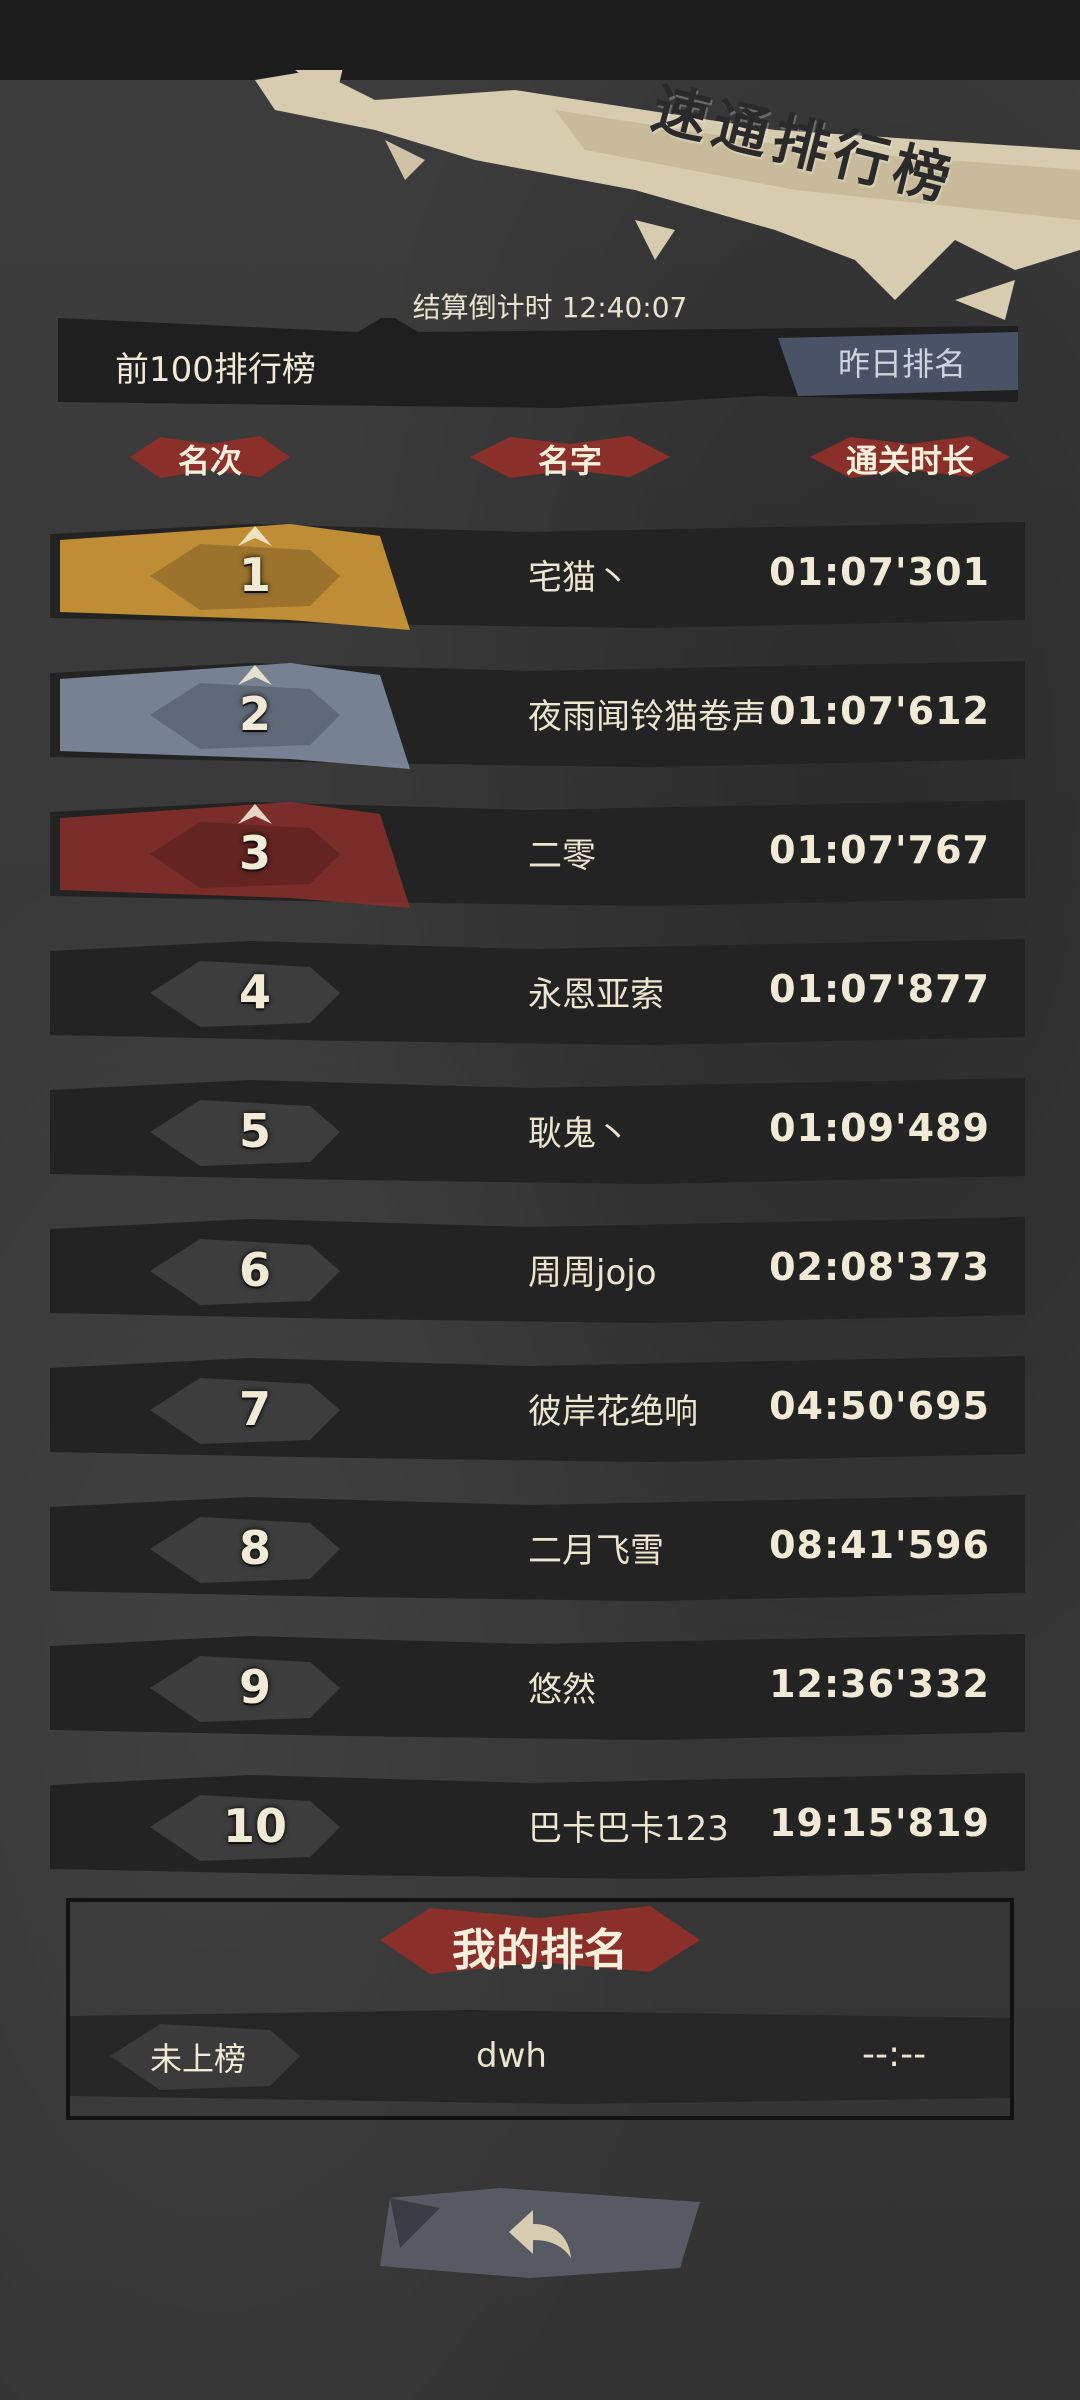 The image size is (1080, 2400). I want to click on player-name: 周周jojo, so click(592, 1273).